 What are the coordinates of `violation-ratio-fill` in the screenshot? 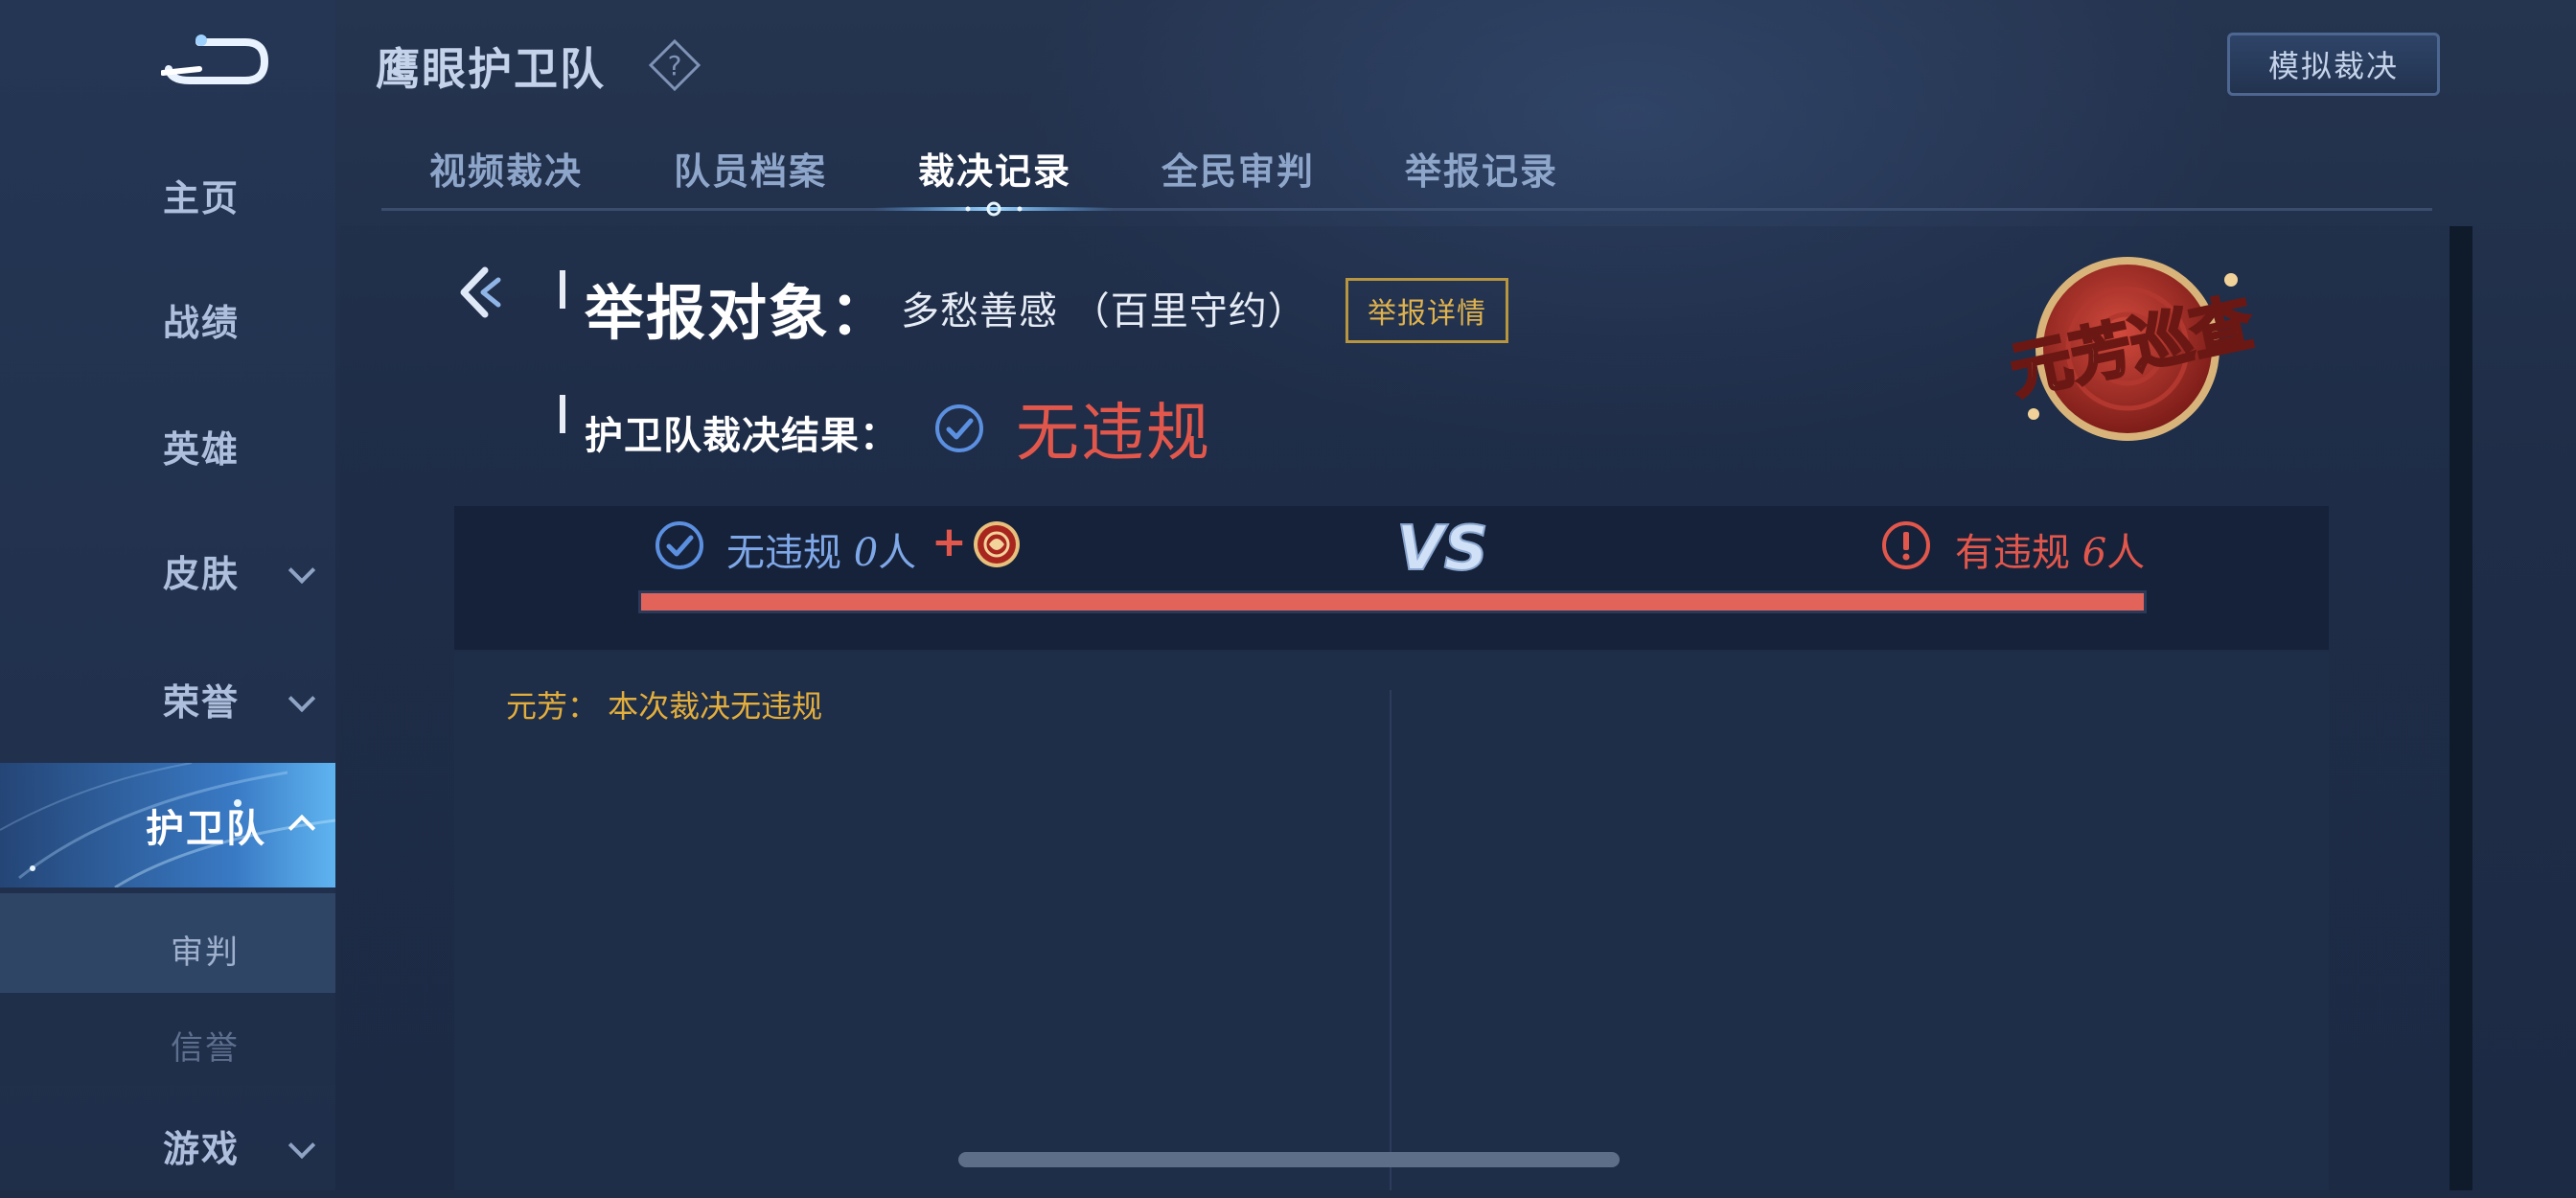 It's located at (1392, 602).